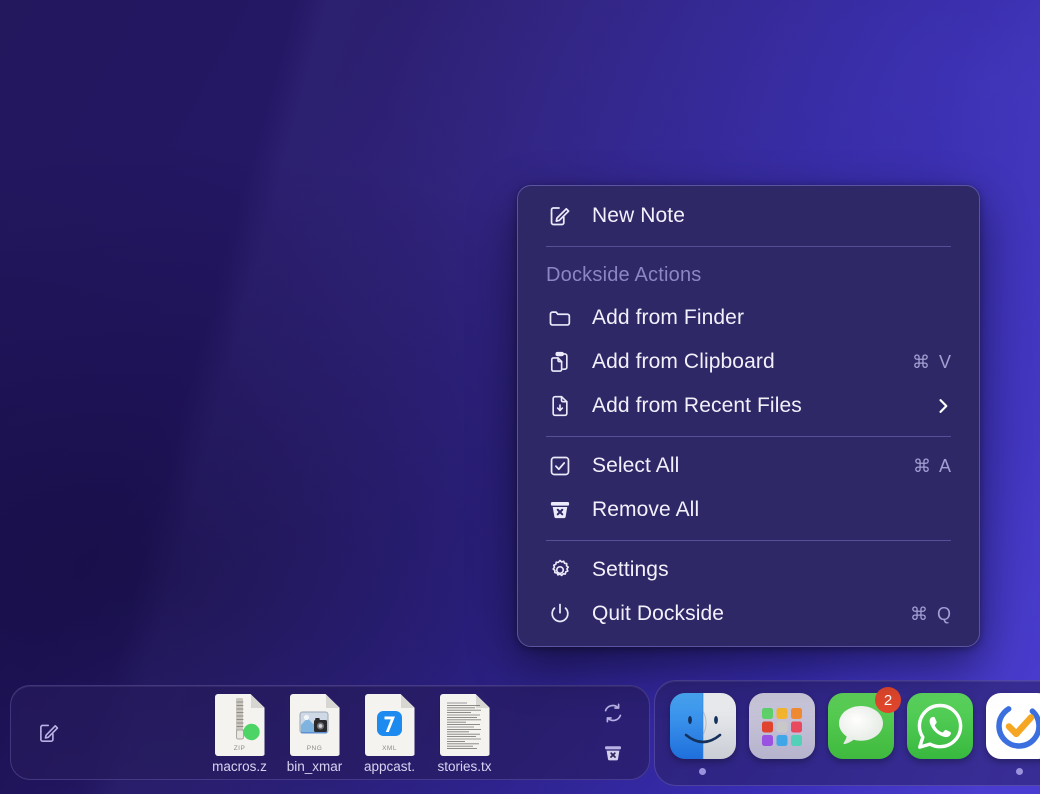 Image resolution: width=1040 pixels, height=794 pixels. What do you see at coordinates (239, 748) in the screenshot?
I see `file-kind-label: ZIP` at bounding box center [239, 748].